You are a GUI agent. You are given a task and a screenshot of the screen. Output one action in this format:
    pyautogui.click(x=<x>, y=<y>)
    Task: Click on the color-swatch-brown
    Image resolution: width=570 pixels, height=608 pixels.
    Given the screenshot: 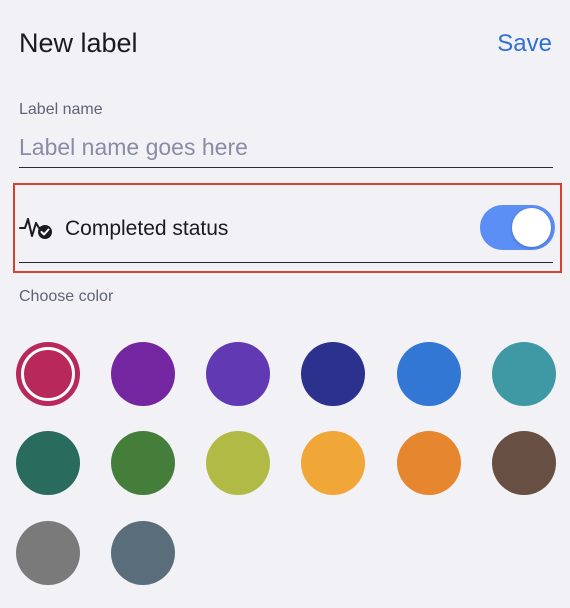 What is the action you would take?
    pyautogui.click(x=524, y=463)
    